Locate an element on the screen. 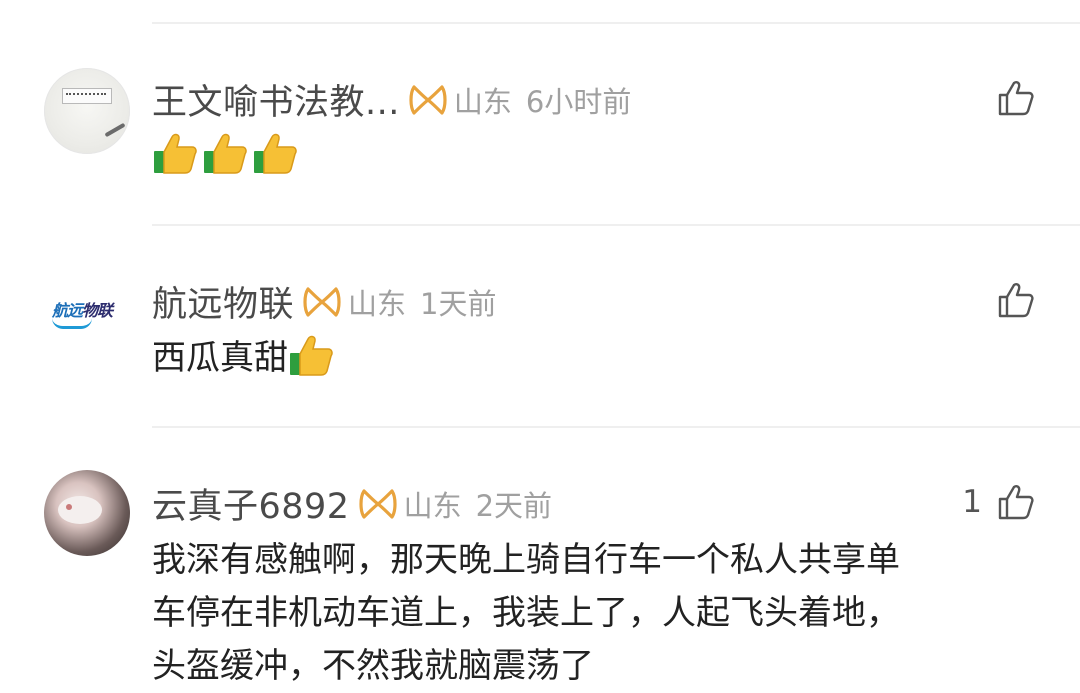  like-button: 1 is located at coordinates (999, 502).